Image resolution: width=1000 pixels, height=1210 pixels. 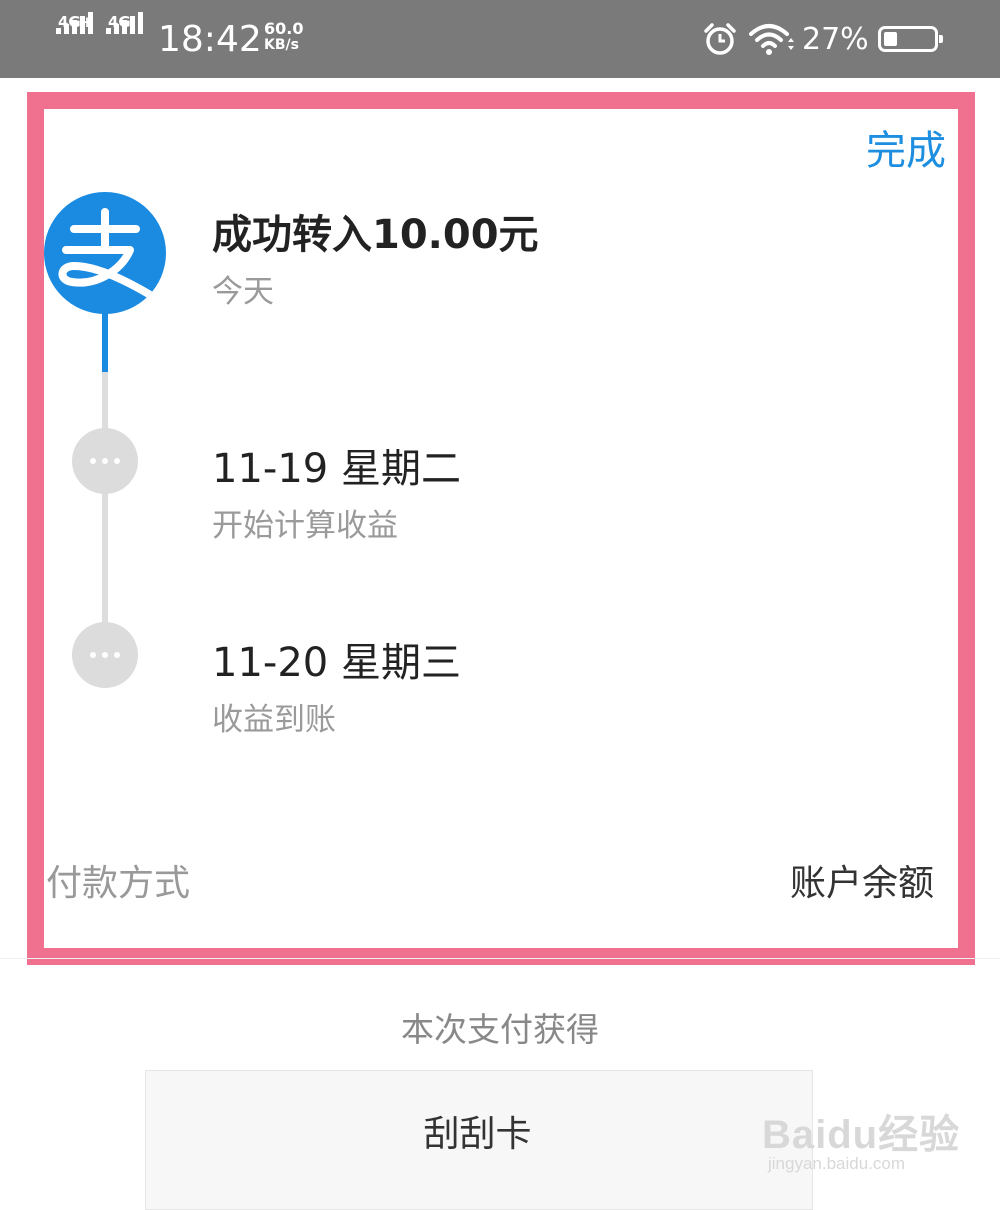 What do you see at coordinates (336, 469) in the screenshot?
I see `step-title-start-date: 11-19 星期二` at bounding box center [336, 469].